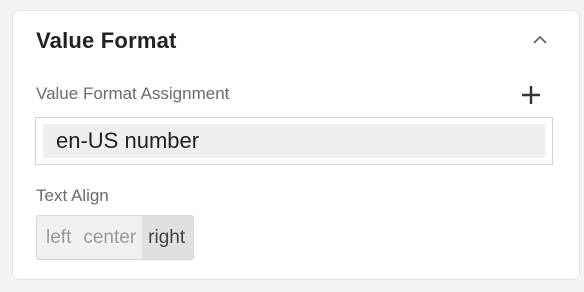 This screenshot has height=292, width=584. Describe the element at coordinates (57, 237) in the screenshot. I see `align-left-option: left` at that location.